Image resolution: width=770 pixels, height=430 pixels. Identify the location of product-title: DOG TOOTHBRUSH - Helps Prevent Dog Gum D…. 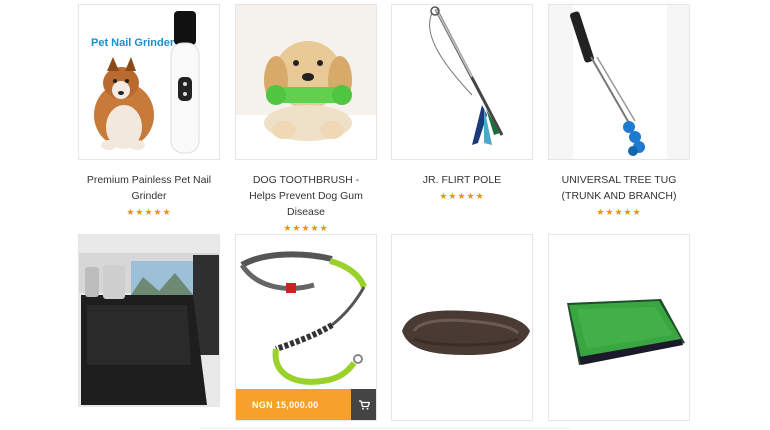
(306, 196).